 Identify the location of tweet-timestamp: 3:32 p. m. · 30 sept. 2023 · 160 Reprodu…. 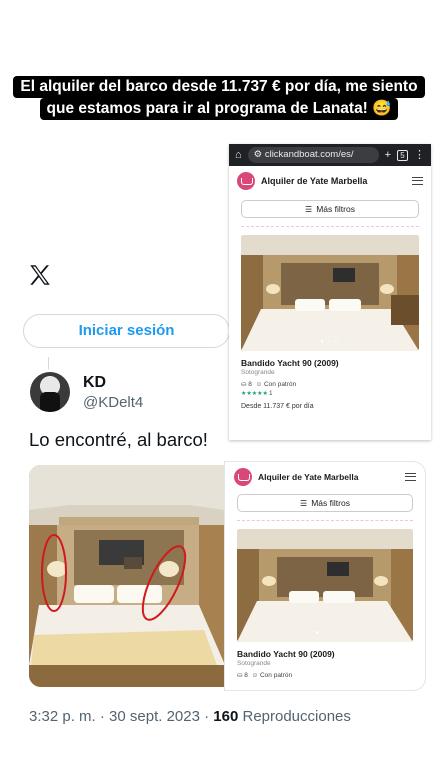
(190, 716).